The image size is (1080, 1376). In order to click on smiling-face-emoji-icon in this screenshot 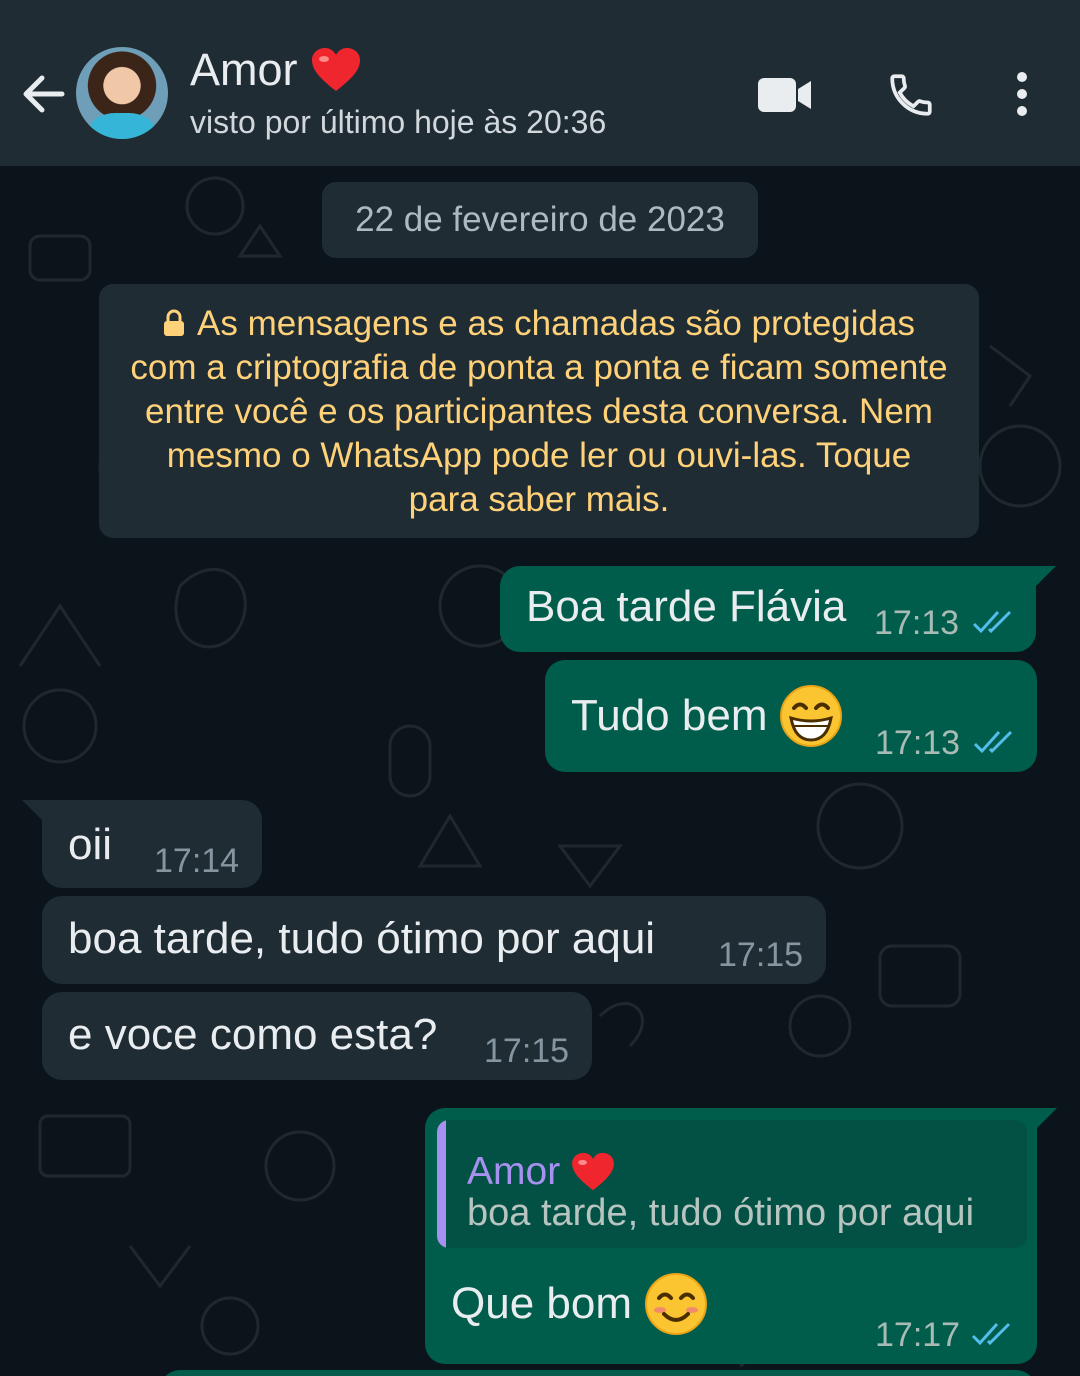, I will do `click(675, 1304)`.